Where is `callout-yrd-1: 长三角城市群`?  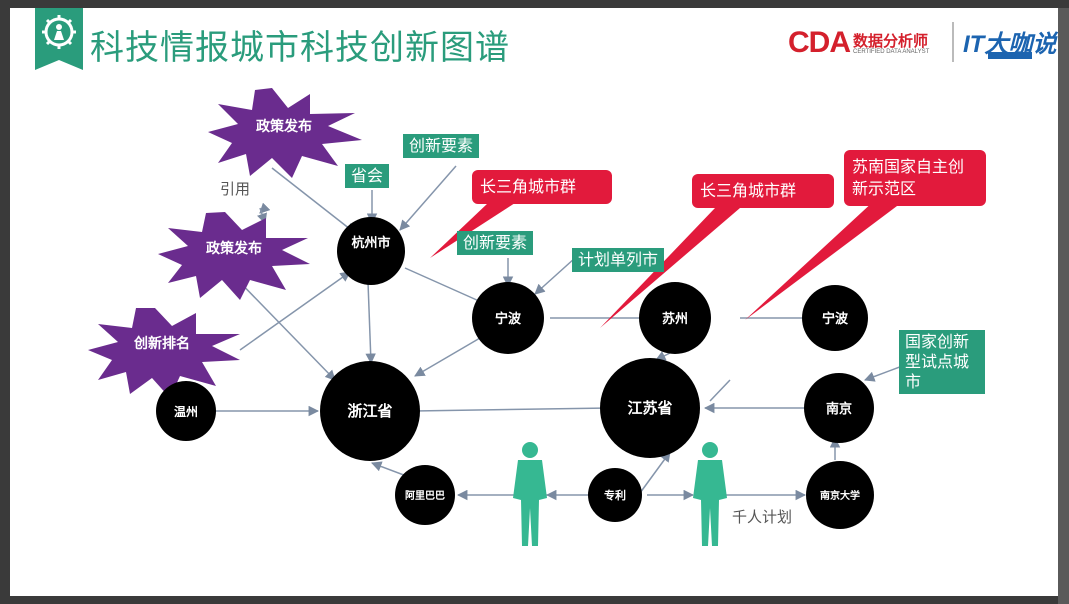 callout-yrd-1: 长三角城市群 is located at coordinates (542, 187).